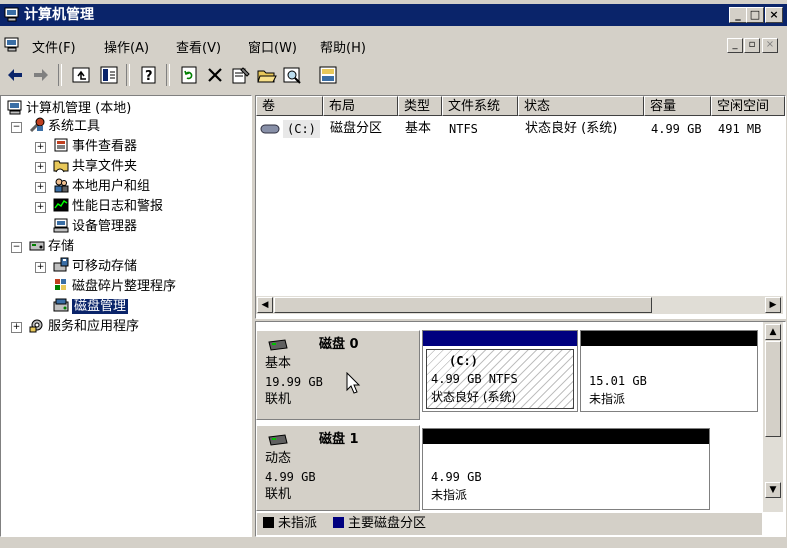  Describe the element at coordinates (149, 75) in the screenshot. I see `help-icon: ?` at that location.